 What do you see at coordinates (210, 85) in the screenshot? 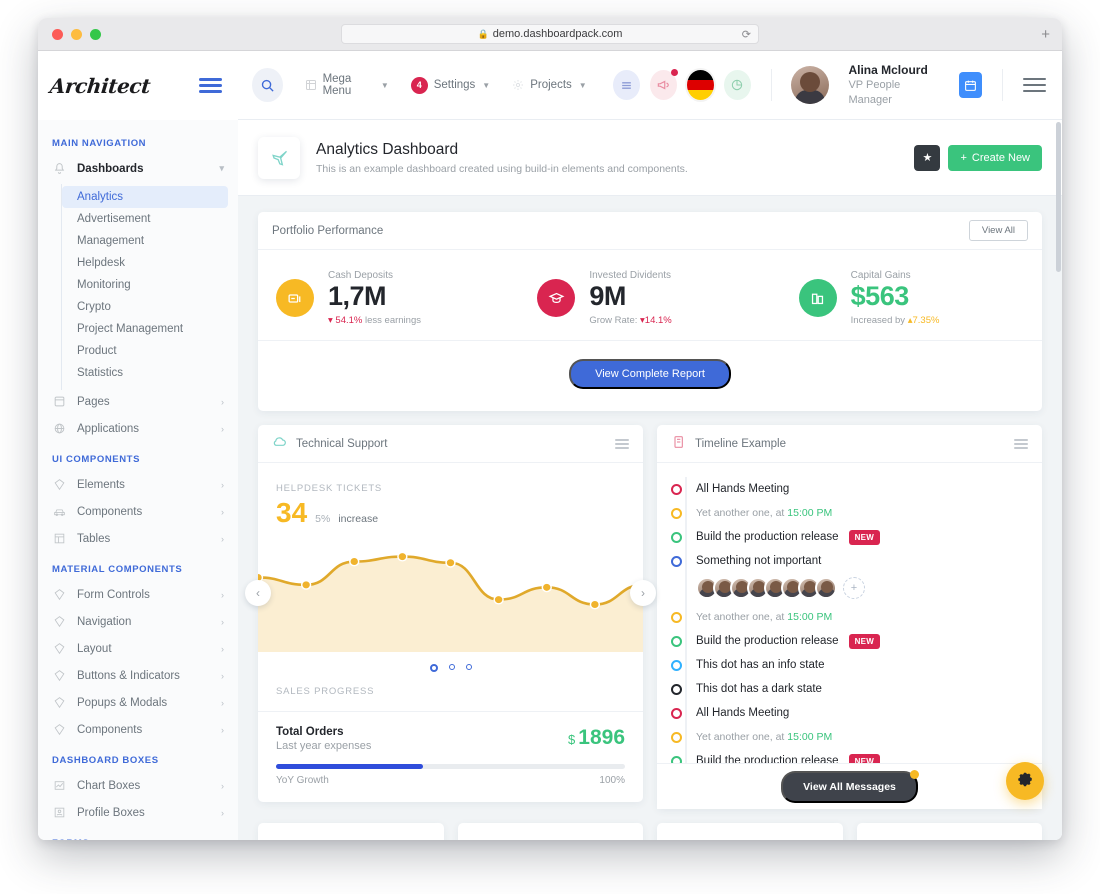
I see `sidebar-toggle-icon` at bounding box center [210, 85].